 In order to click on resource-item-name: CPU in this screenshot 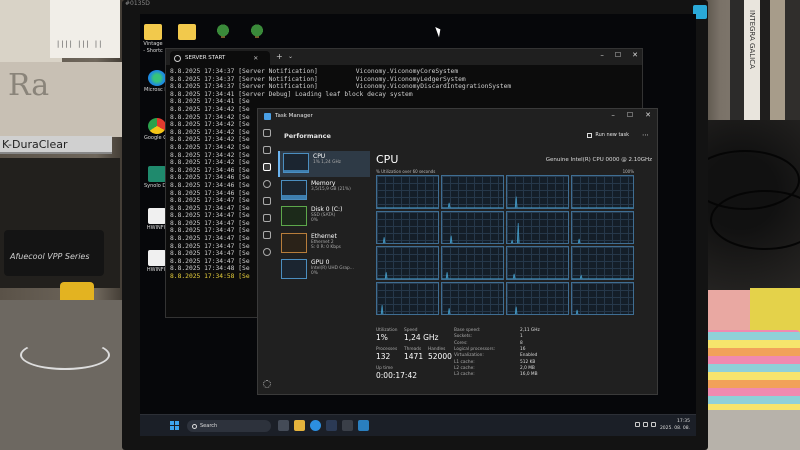, I will do `click(319, 156)`.